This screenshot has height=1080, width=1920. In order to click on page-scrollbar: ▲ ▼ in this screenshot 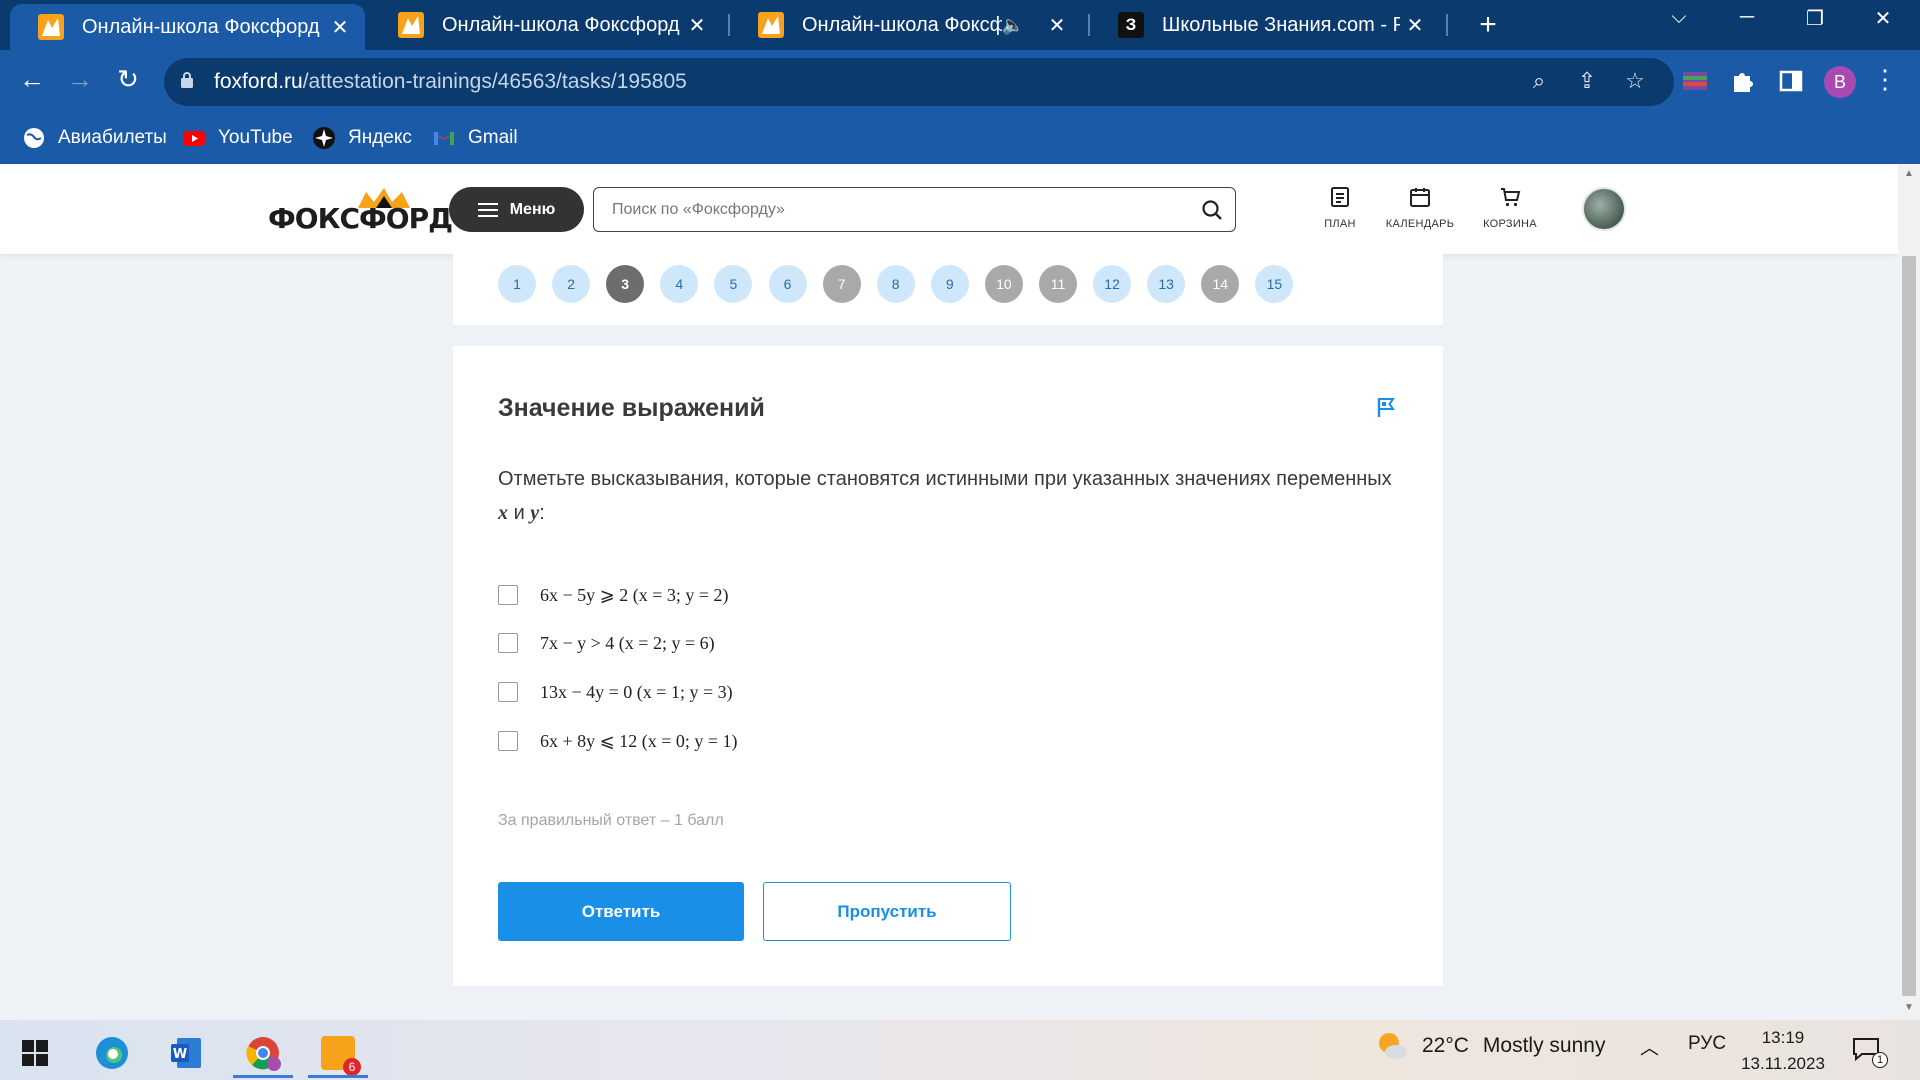, I will do `click(1909, 592)`.